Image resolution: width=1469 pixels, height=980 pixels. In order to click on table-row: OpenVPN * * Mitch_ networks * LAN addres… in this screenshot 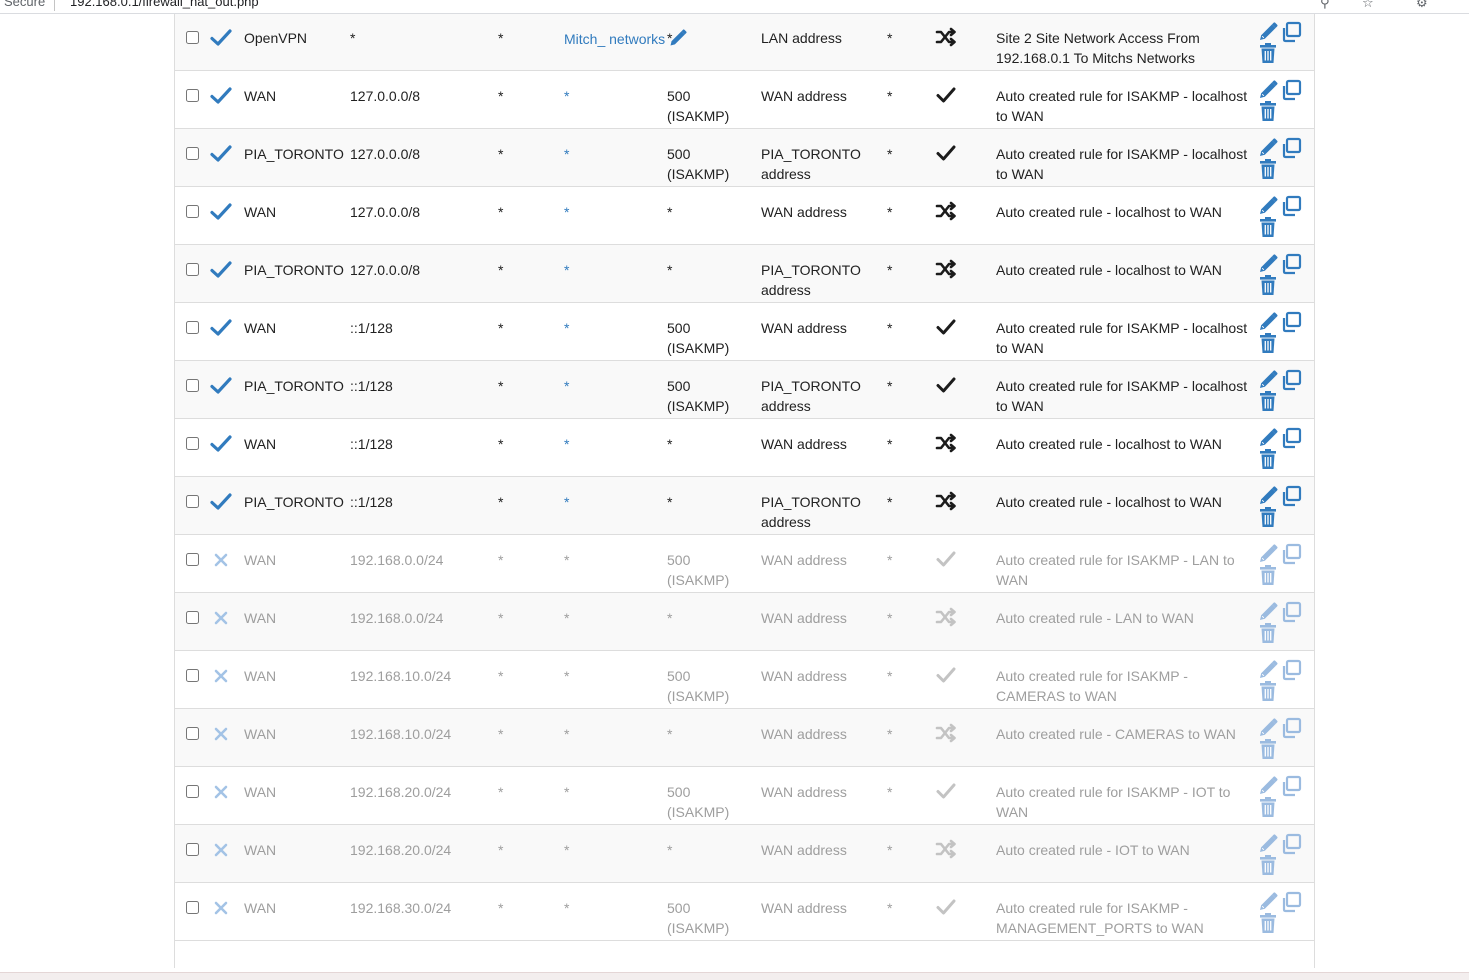, I will do `click(744, 42)`.